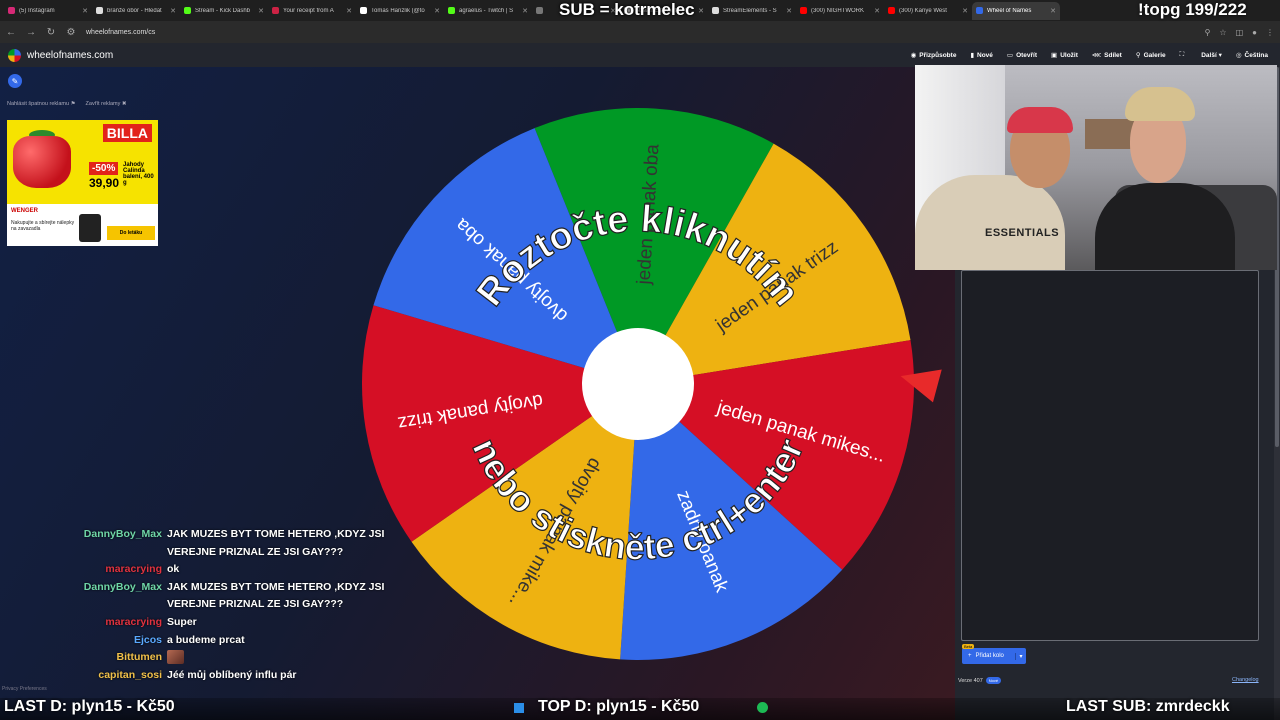 Image resolution: width=1280 pixels, height=720 pixels. I want to click on ad-price: 39,90, so click(104, 183).